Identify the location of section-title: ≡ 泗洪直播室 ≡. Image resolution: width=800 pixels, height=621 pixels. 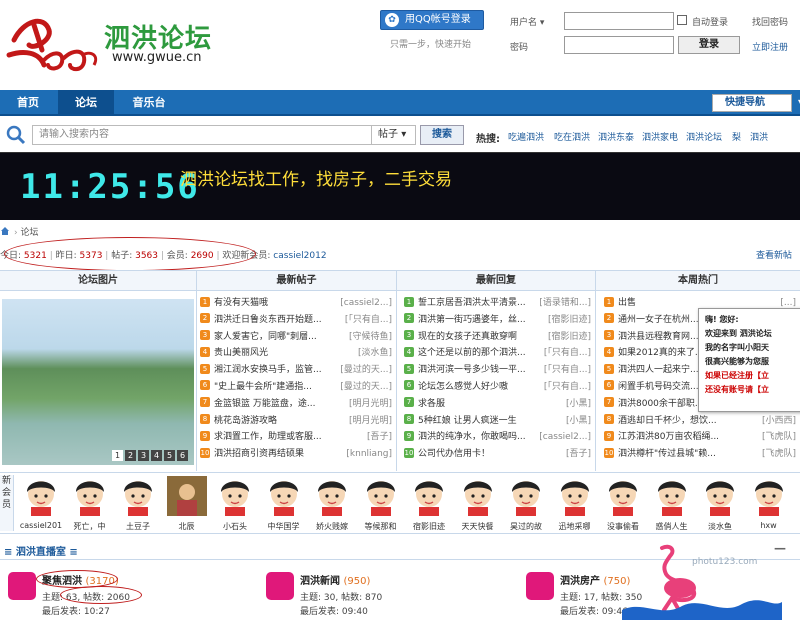
(41, 552).